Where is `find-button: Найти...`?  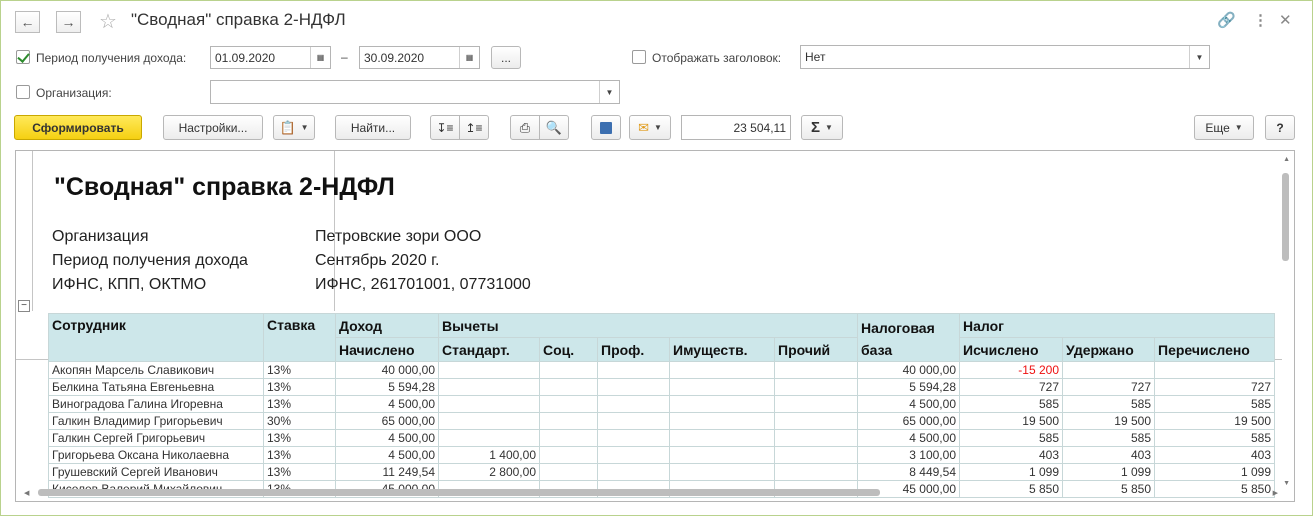
find-button: Найти... is located at coordinates (373, 127).